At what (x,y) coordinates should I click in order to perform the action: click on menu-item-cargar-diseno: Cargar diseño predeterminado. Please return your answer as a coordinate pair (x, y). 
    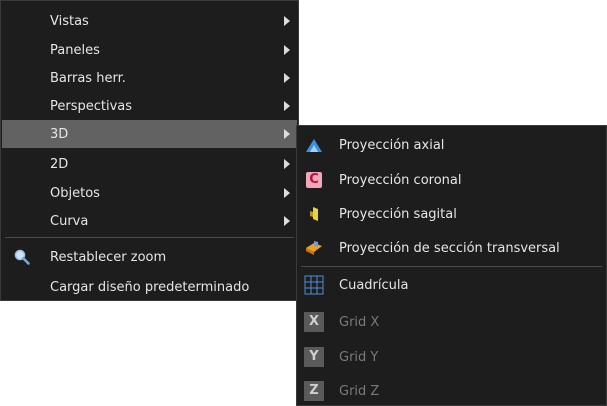
    Looking at the image, I should click on (149, 287).